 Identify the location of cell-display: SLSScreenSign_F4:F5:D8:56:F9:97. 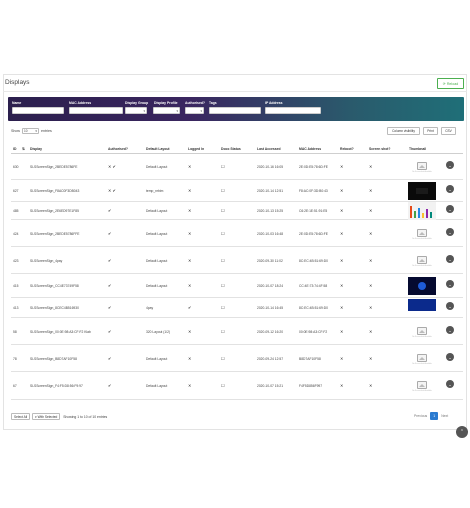
(56, 386).